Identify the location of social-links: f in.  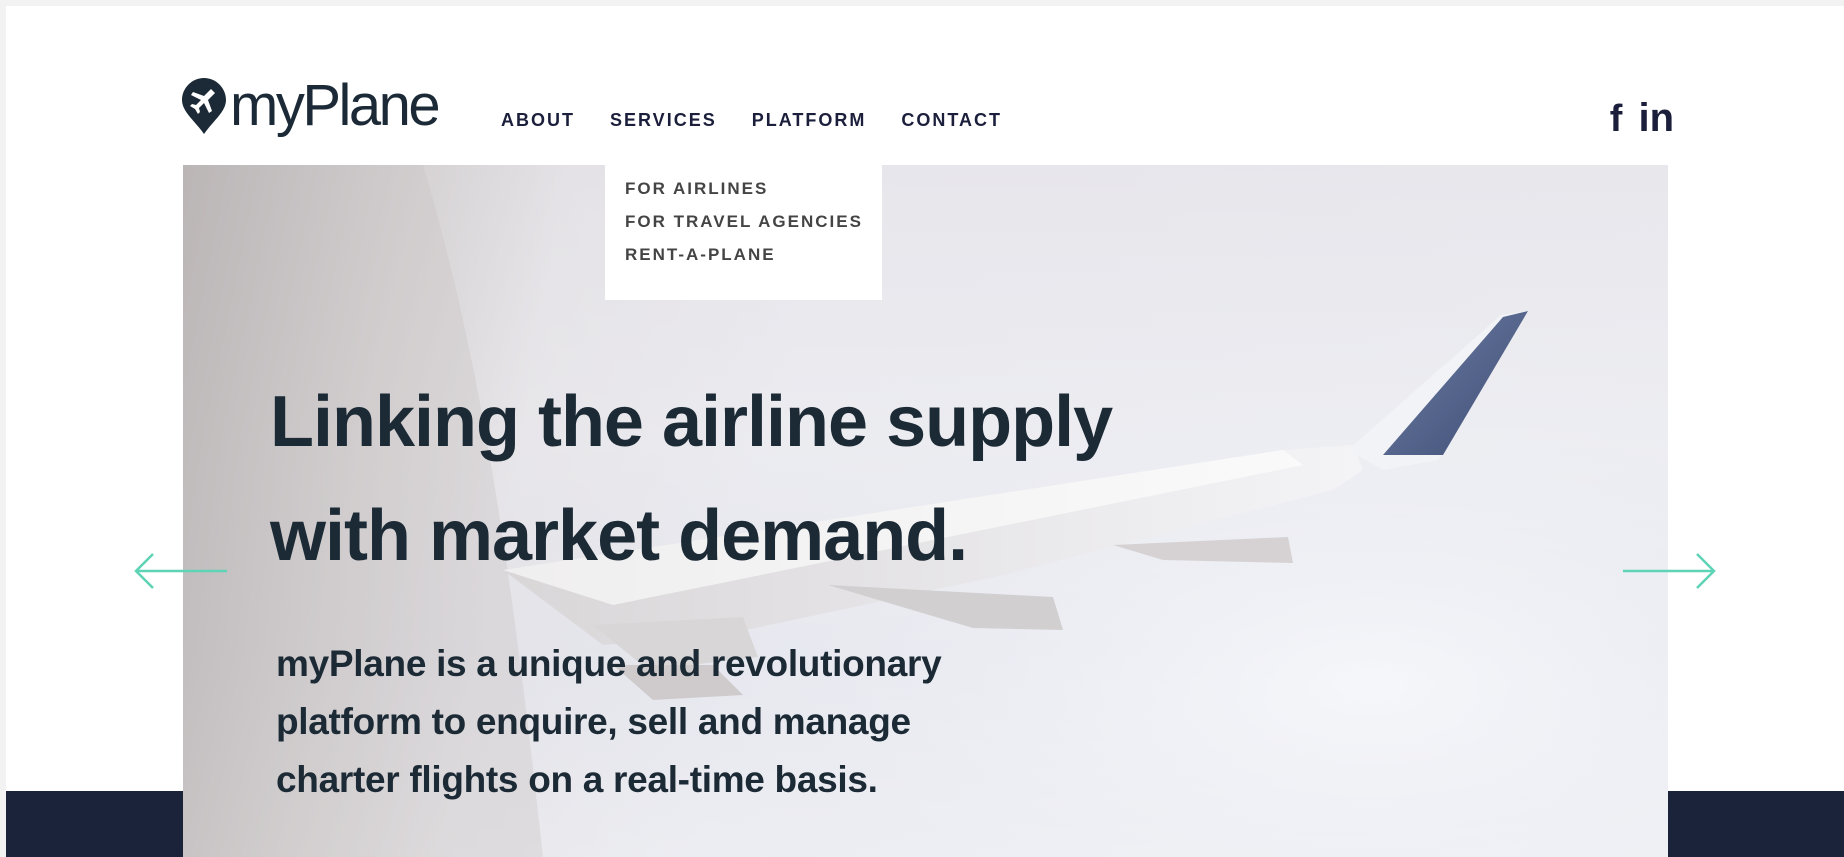
(1642, 118).